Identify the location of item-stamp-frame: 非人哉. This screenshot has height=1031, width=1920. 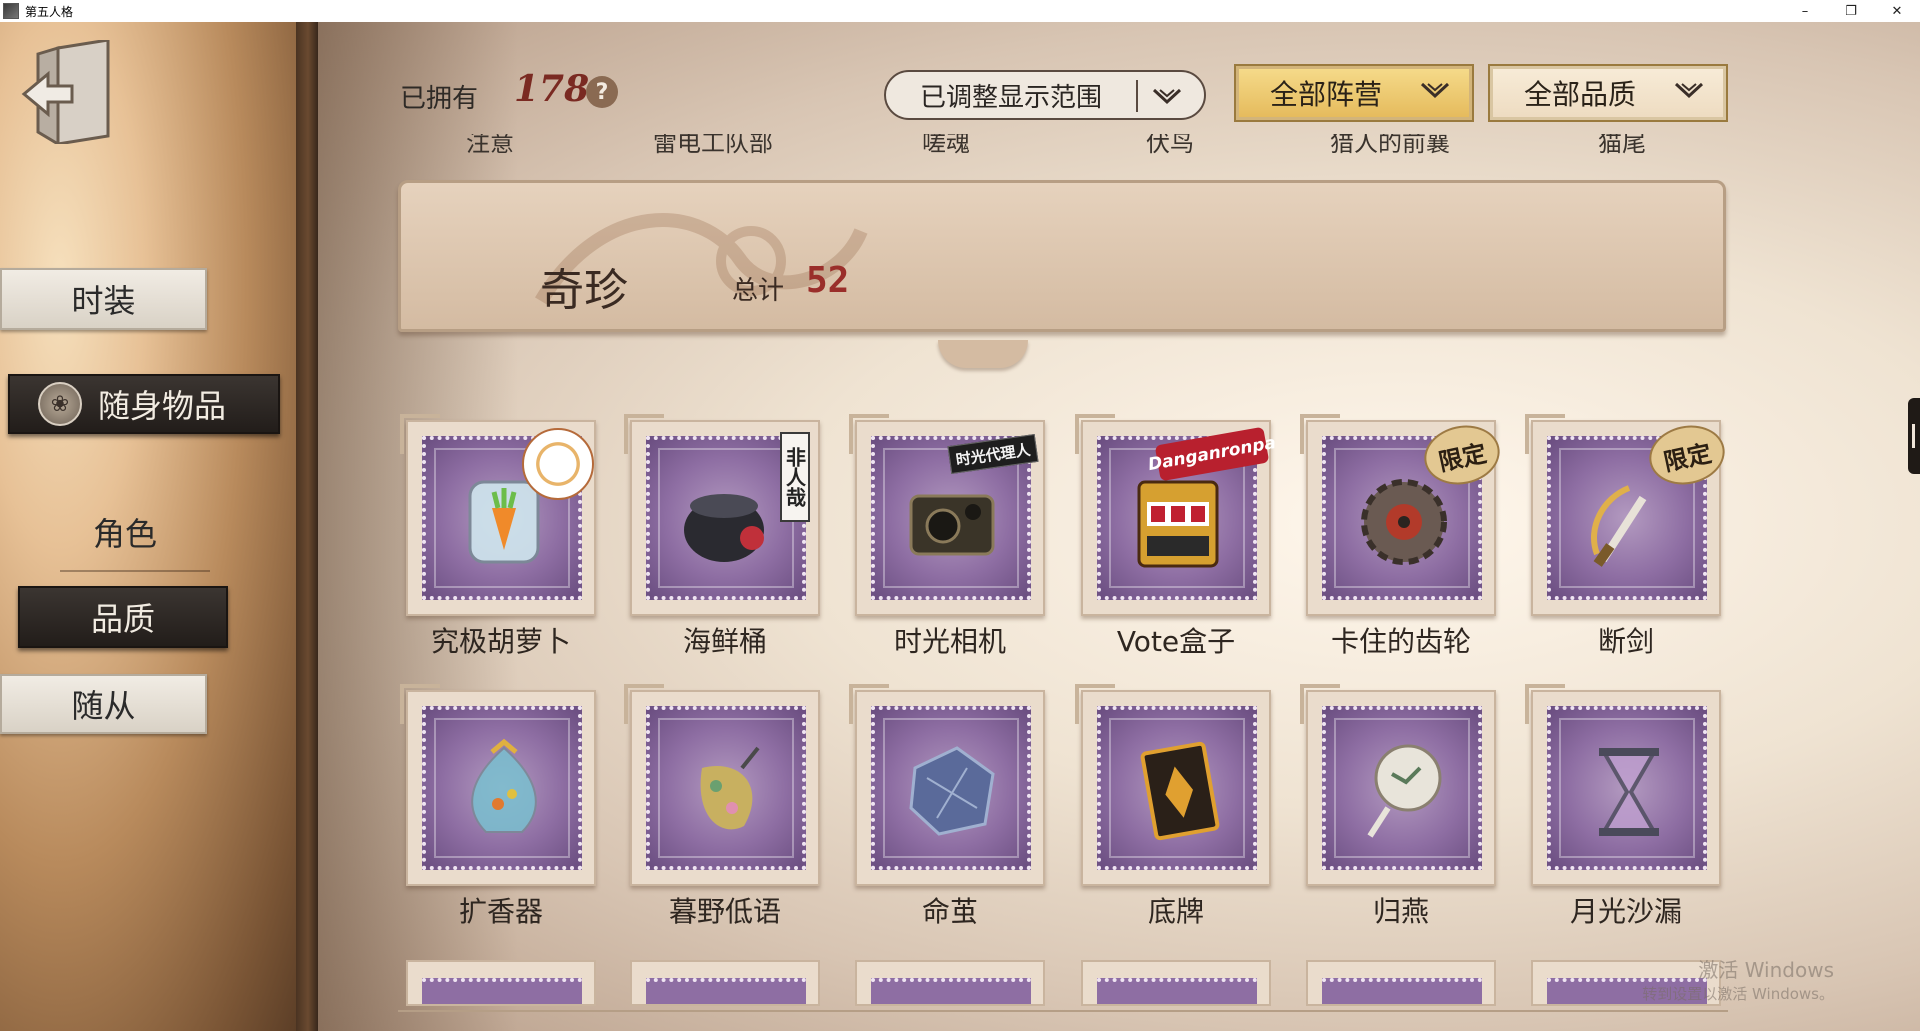
(722, 515).